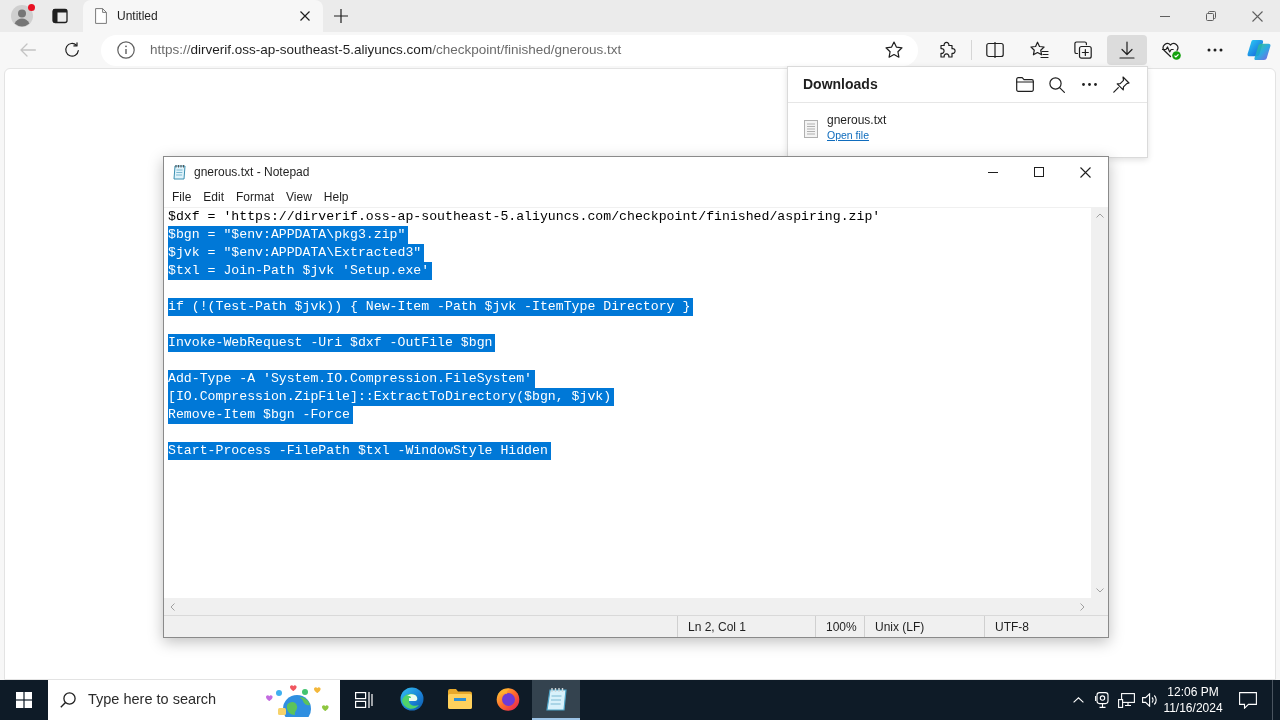 This screenshot has height=720, width=1280. Describe the element at coordinates (1078, 700) in the screenshot. I see `chevron-up-icon` at that location.